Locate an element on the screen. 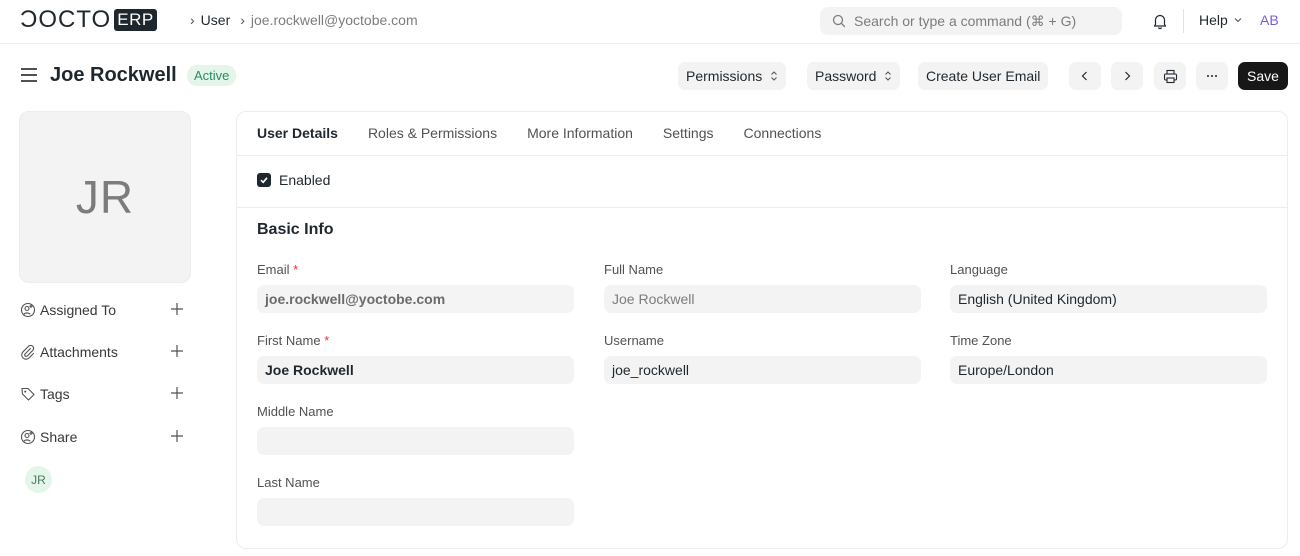 The image size is (1300, 556). password-button: Password is located at coordinates (854, 76).